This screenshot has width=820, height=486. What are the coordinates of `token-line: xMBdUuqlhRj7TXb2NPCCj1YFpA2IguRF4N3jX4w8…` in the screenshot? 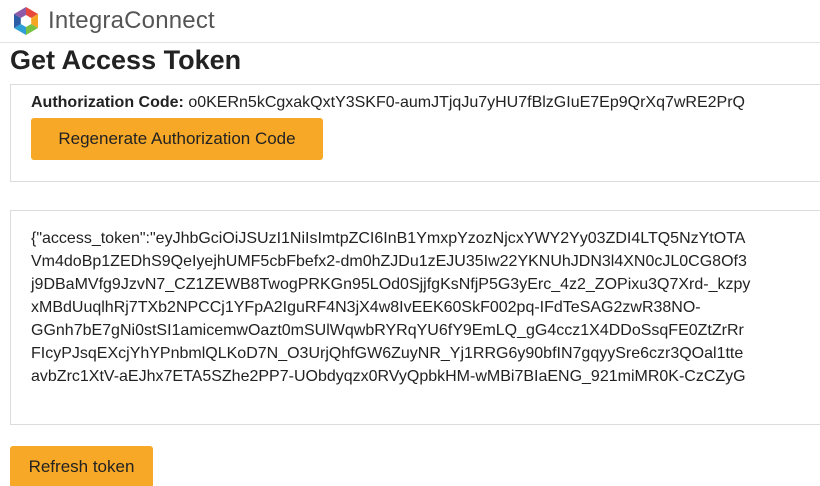 It's located at (366, 307).